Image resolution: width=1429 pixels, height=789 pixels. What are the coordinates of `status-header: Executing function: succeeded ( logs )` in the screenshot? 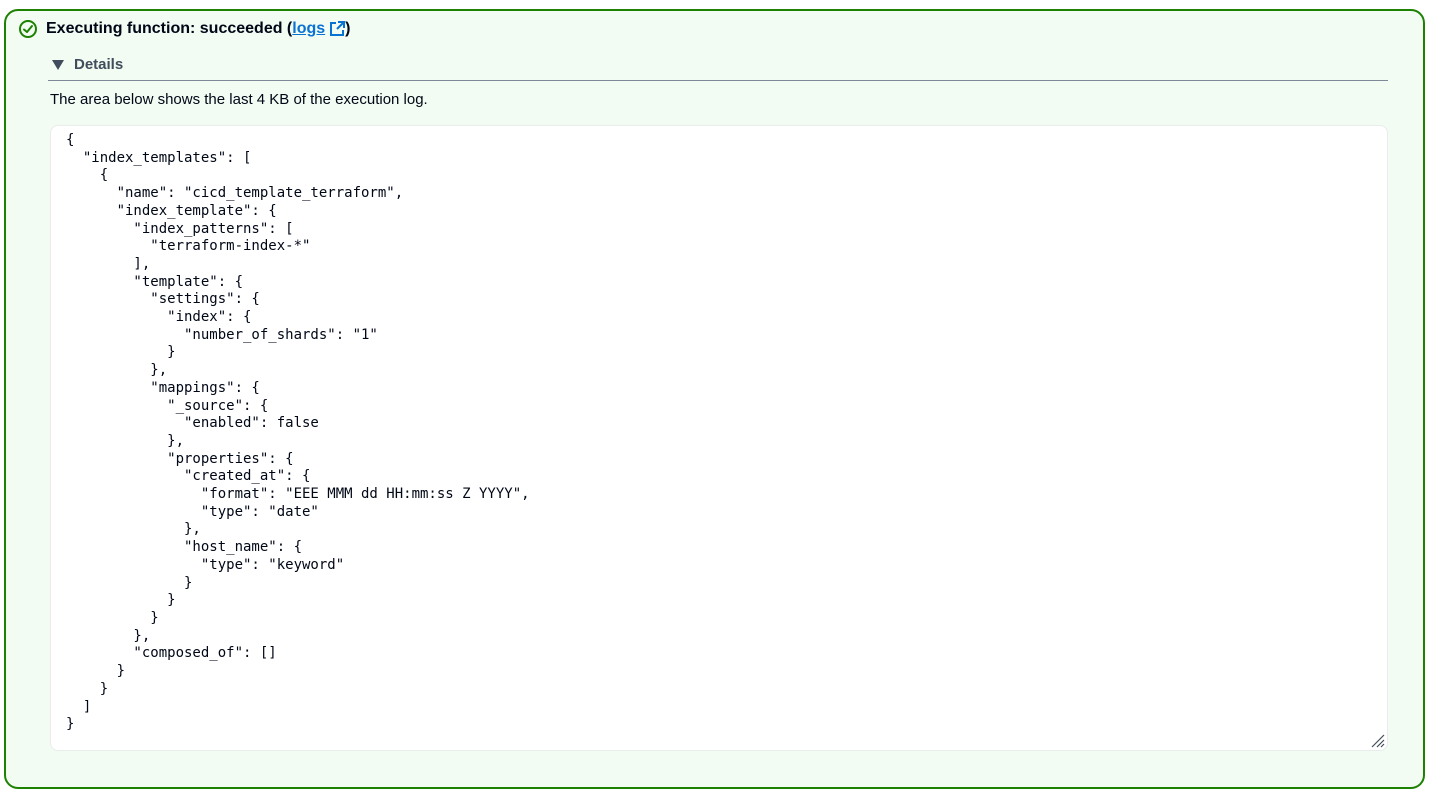 It's located at (184, 29).